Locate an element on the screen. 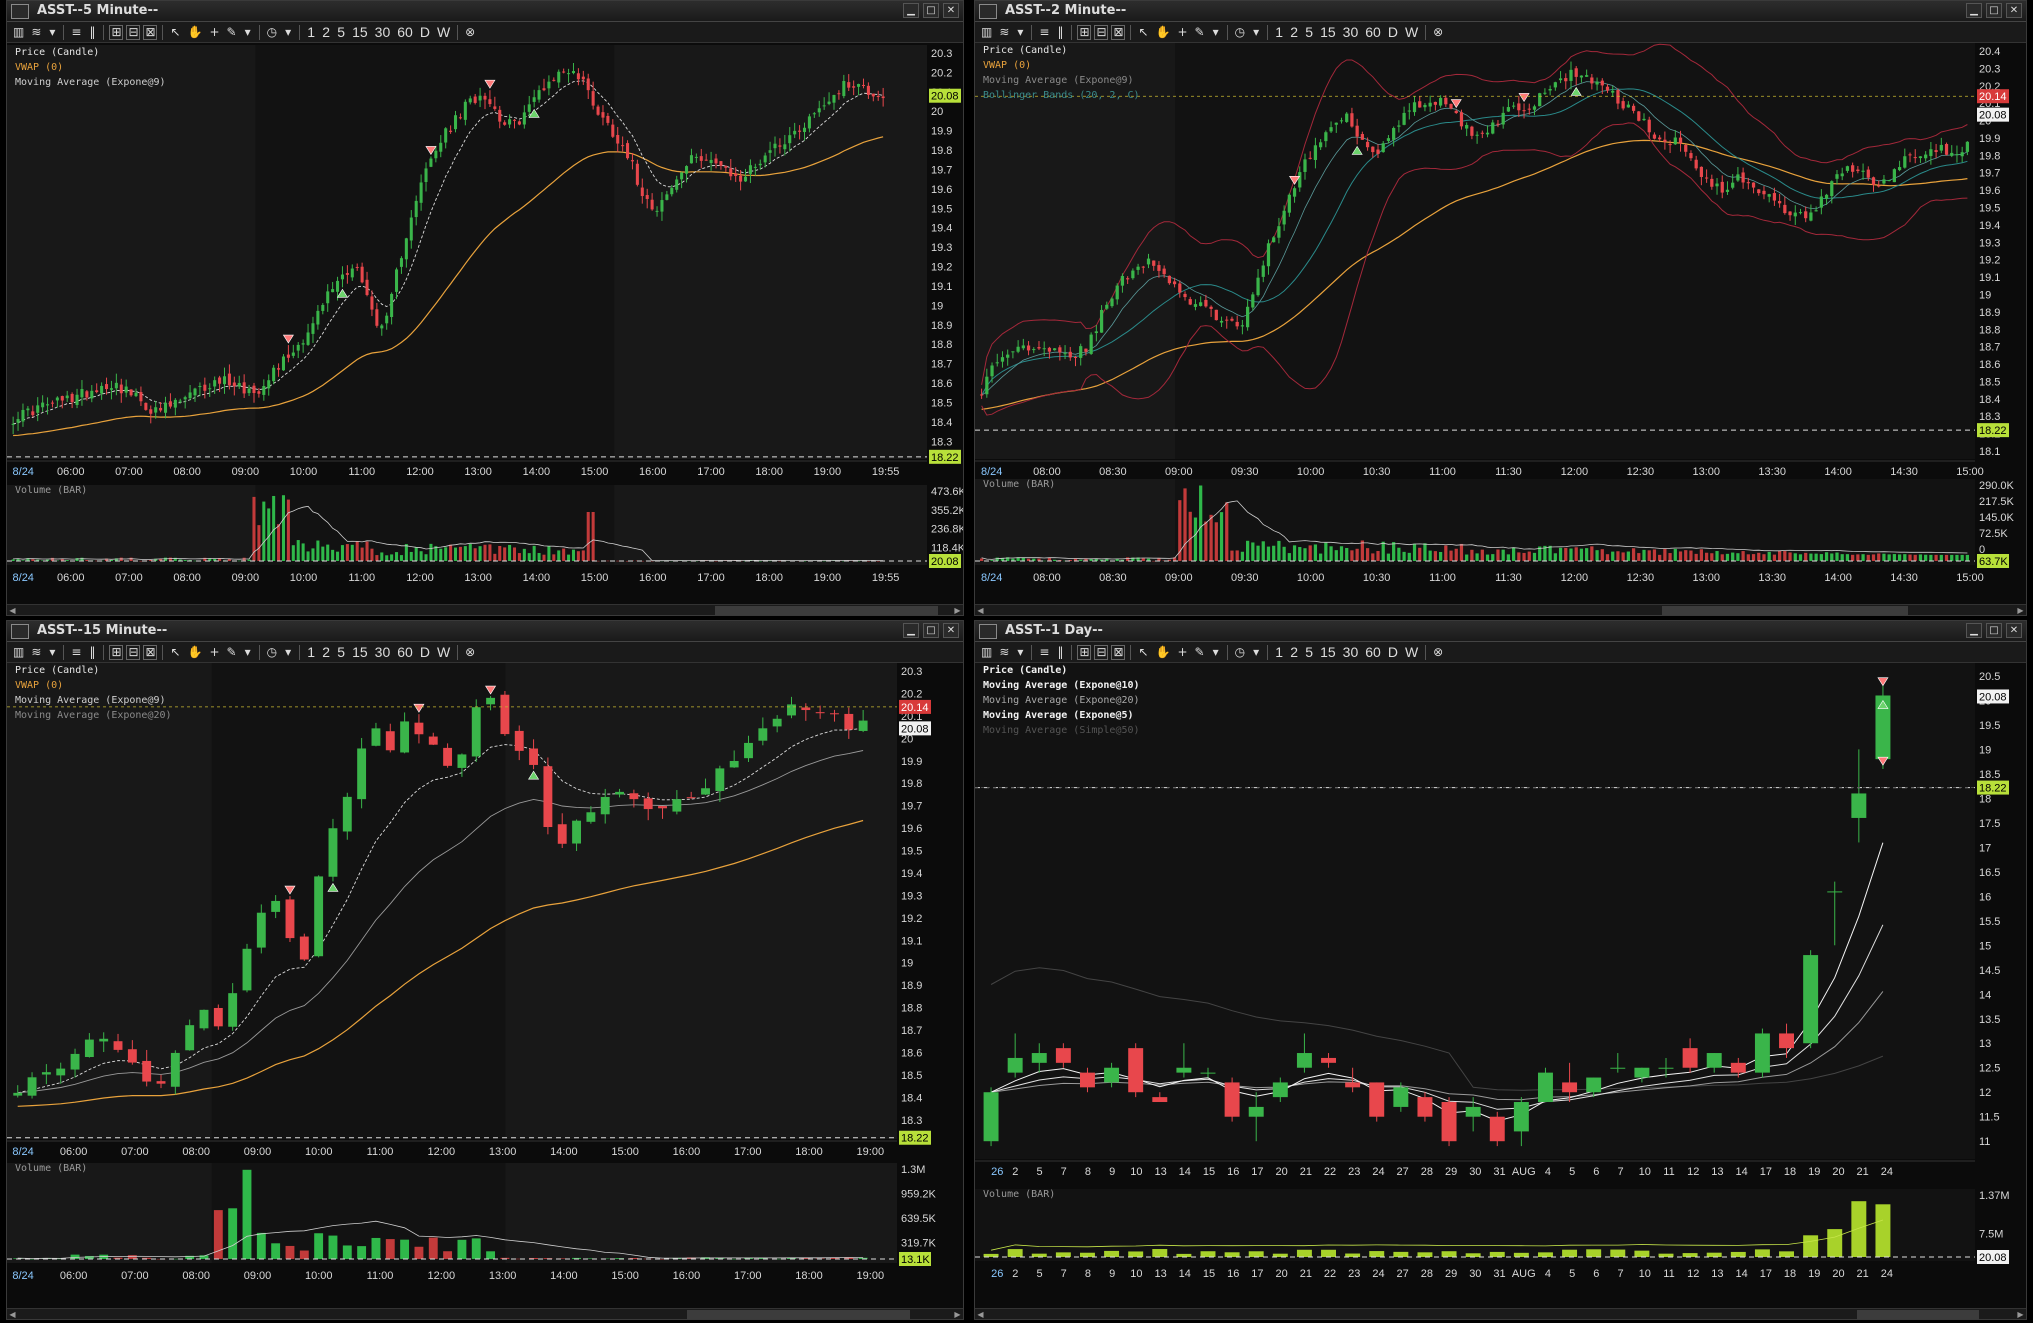 Image resolution: width=2033 pixels, height=1323 pixels. period-button-W: W is located at coordinates (1411, 652).